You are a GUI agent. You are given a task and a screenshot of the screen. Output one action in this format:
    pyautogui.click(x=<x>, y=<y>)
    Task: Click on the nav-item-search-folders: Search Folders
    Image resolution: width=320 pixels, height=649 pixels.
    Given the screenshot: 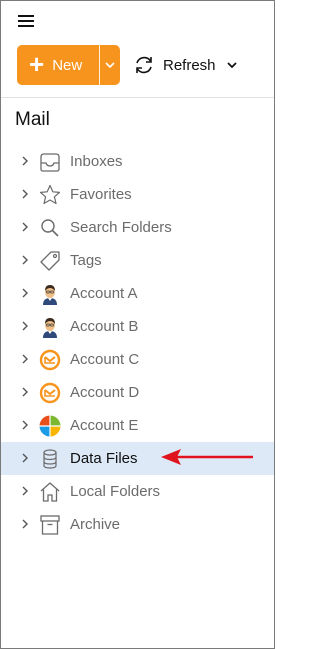 What is the action you would take?
    pyautogui.click(x=137, y=227)
    